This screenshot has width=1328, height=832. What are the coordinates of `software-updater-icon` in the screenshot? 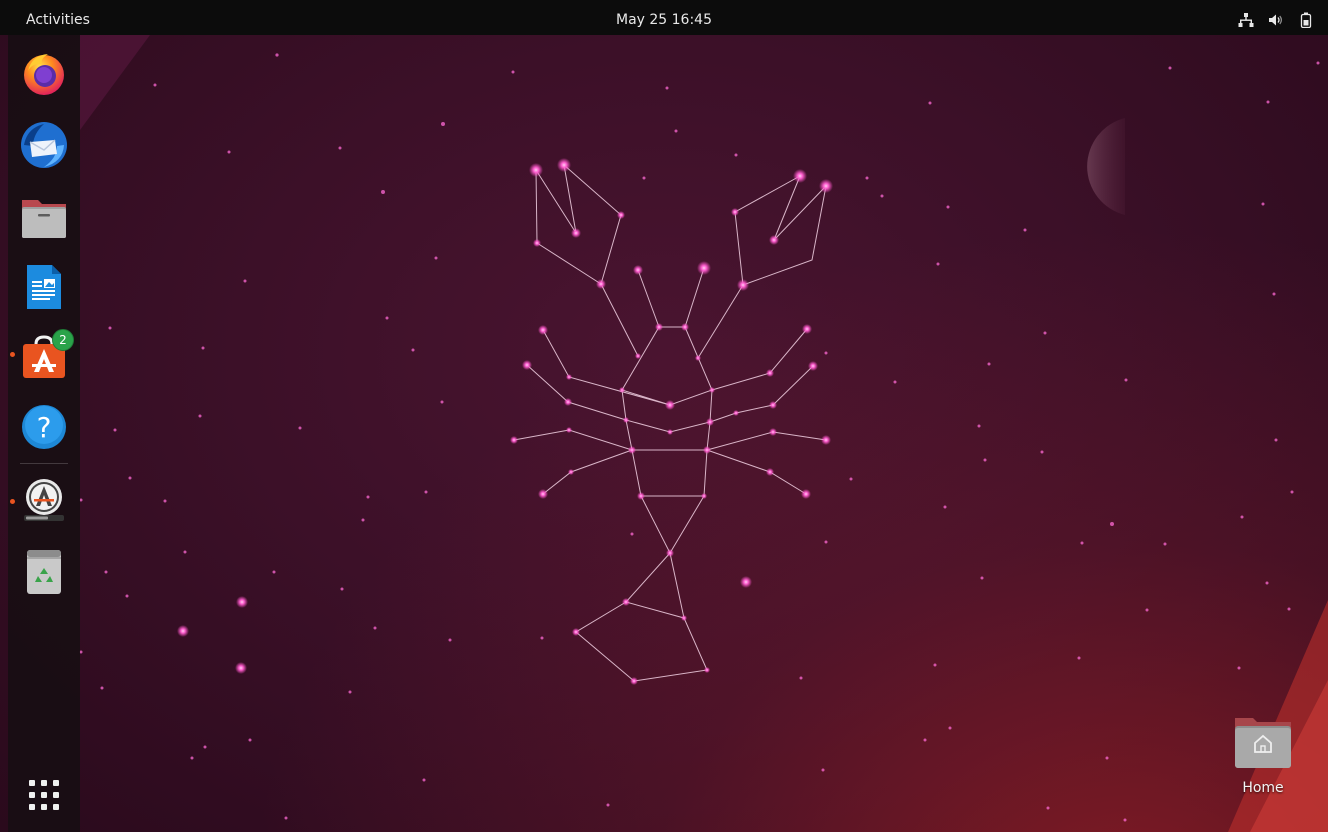 It's located at (44, 500).